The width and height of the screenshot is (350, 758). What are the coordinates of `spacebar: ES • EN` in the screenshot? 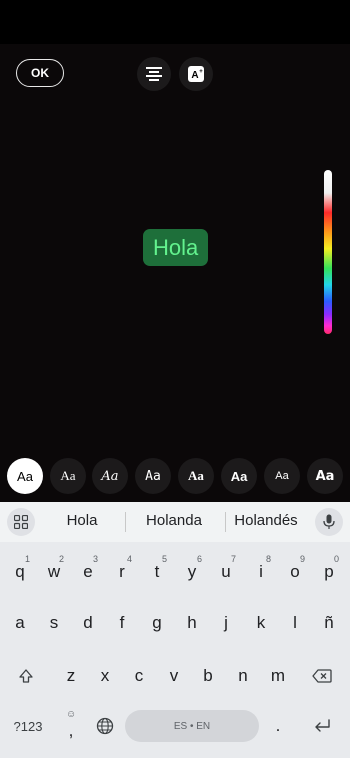 It's located at (192, 726).